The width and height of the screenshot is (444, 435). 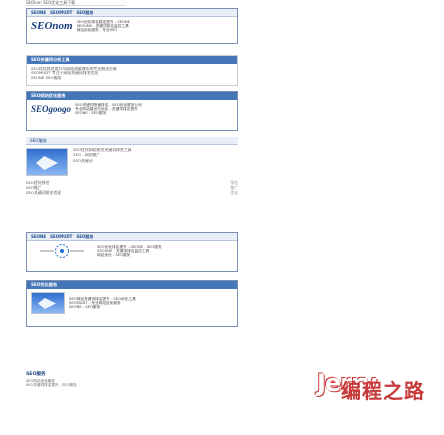 What do you see at coordinates (234, 192) in the screenshot?
I see `list-item-right: 优化` at bounding box center [234, 192].